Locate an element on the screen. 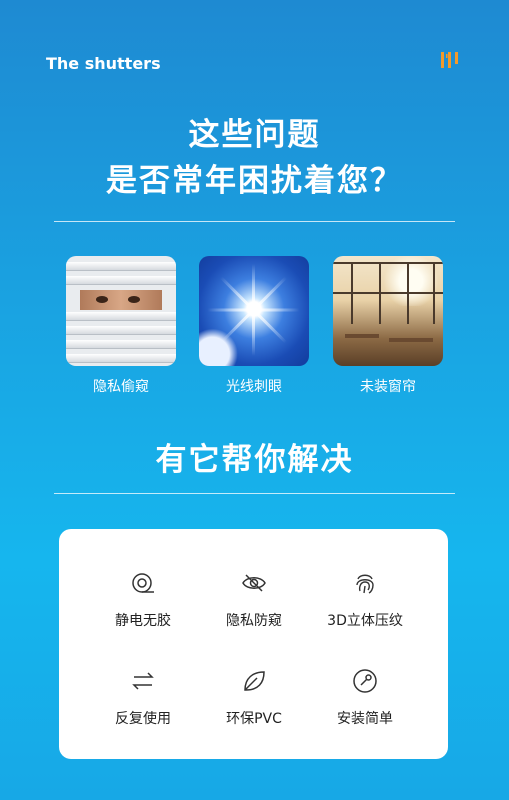 This screenshot has height=800, width=509. feature-easy-install: 安装简单 is located at coordinates (365, 697).